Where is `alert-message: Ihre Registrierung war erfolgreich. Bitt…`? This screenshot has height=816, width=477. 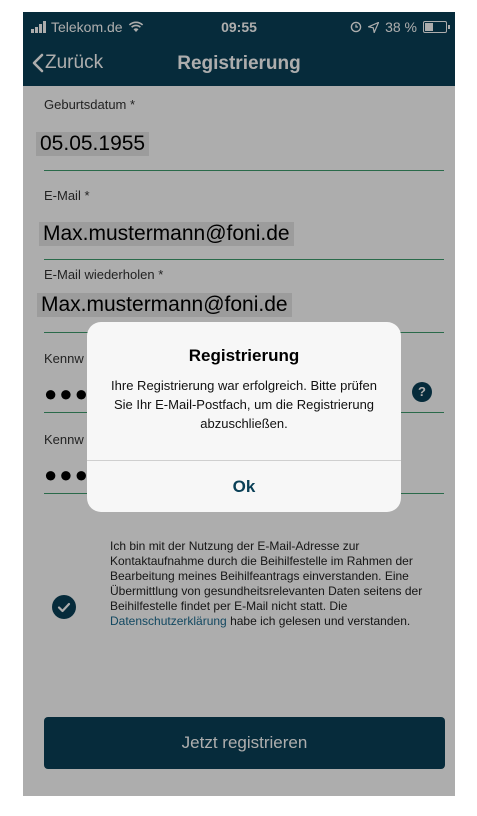 alert-message: Ihre Registrierung war erfolgreich. Bitt… is located at coordinates (244, 404).